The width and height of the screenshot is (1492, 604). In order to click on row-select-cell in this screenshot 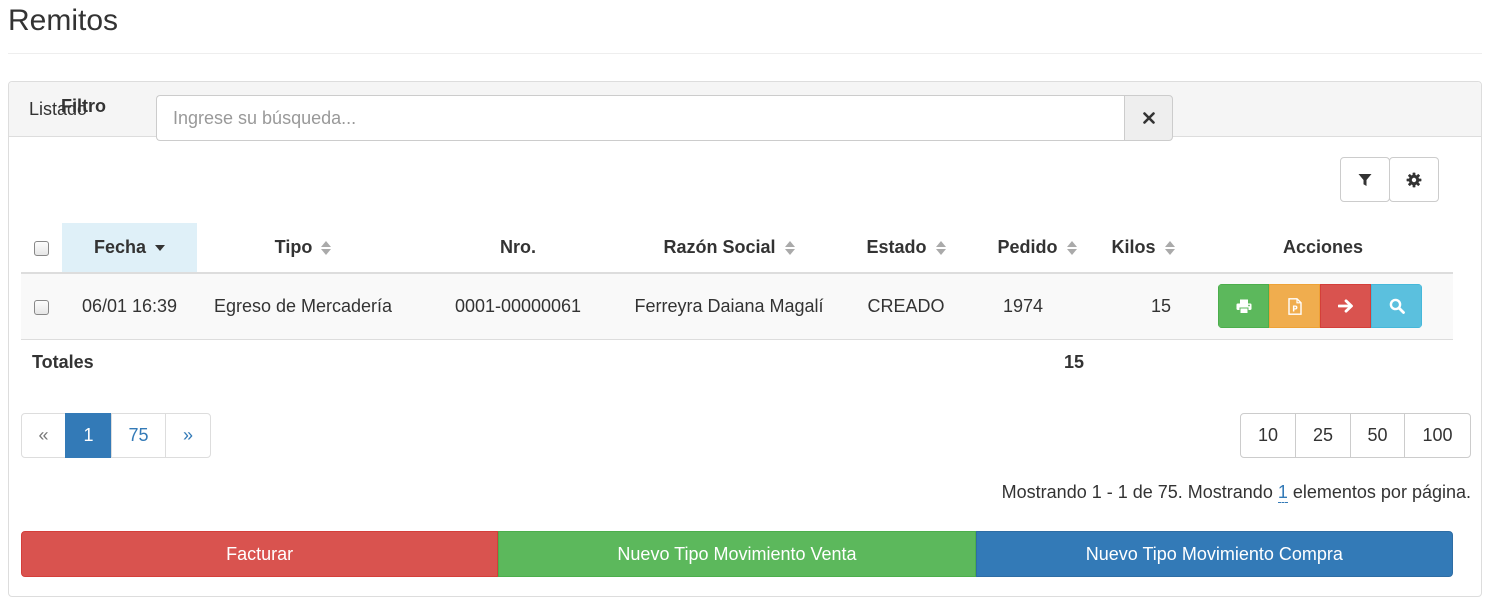, I will do `click(41, 306)`.